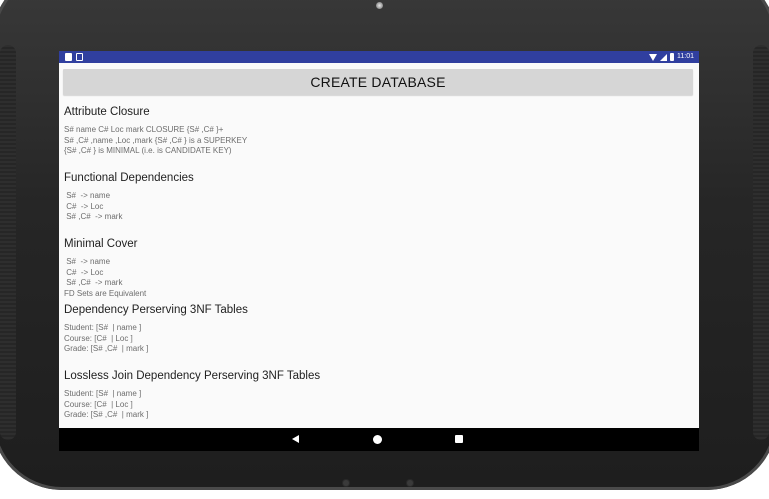 This screenshot has width=769, height=499. What do you see at coordinates (685, 56) in the screenshot?
I see `status-time: 11:01` at bounding box center [685, 56].